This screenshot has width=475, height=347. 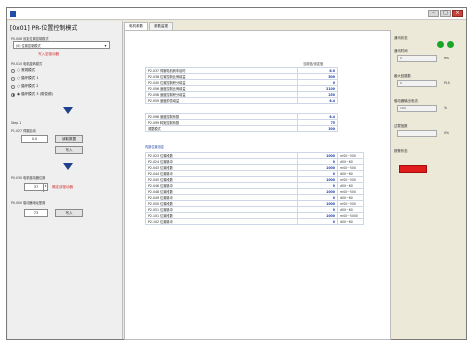 I want to click on table-row: P2.102 位置脉冲 0 d00~60, so click(x=254, y=221).